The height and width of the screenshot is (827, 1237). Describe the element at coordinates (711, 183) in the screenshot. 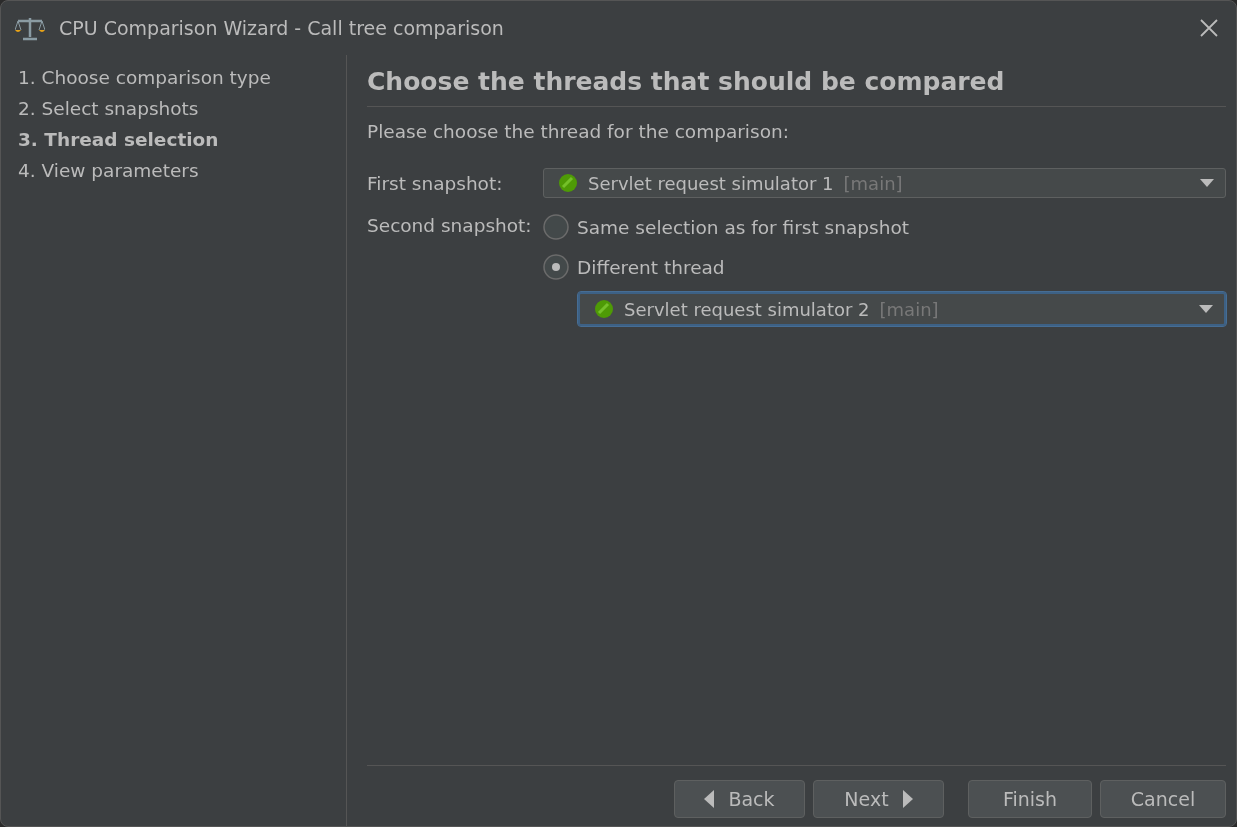

I see `thread-name: Servlet request simulator 1` at that location.